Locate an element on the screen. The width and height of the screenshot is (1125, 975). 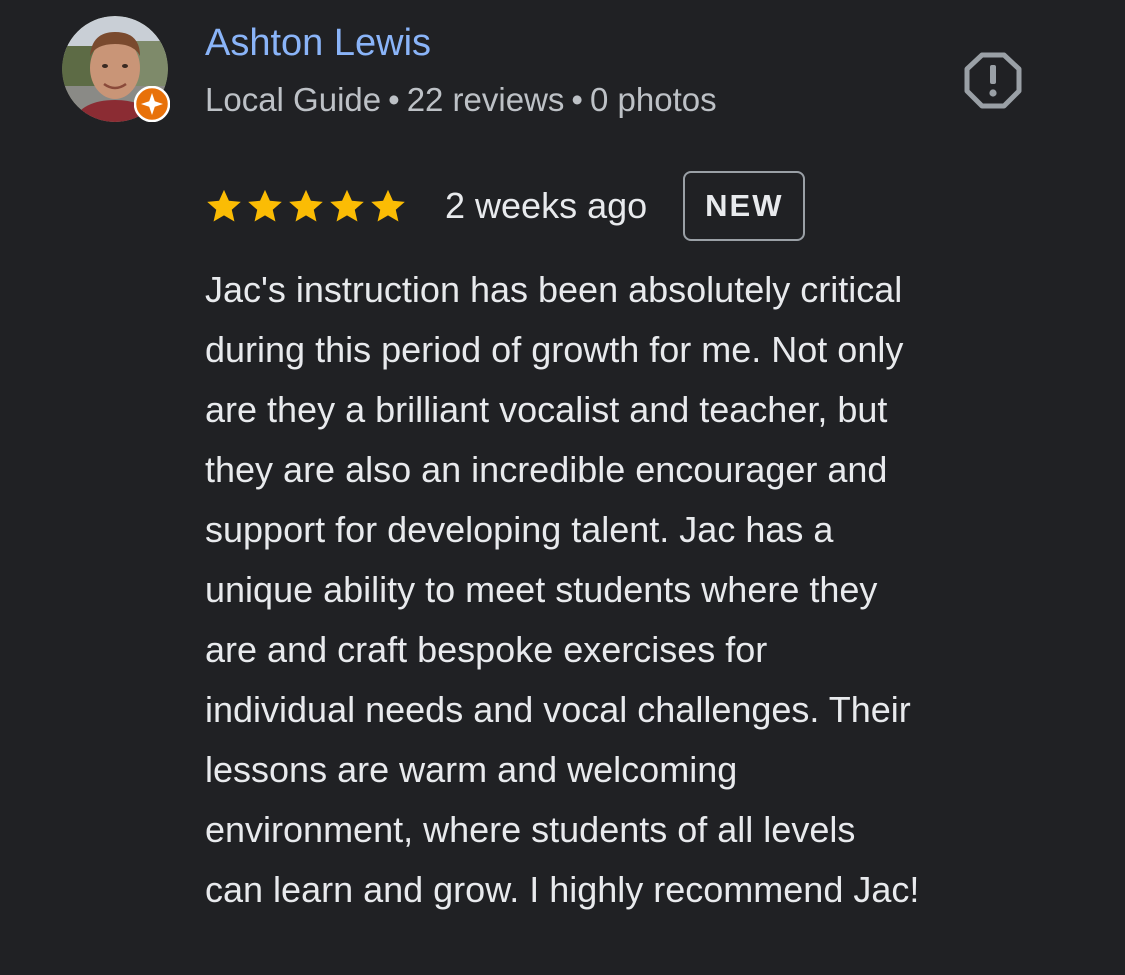
reviewer-level: Local Guide is located at coordinates (293, 99).